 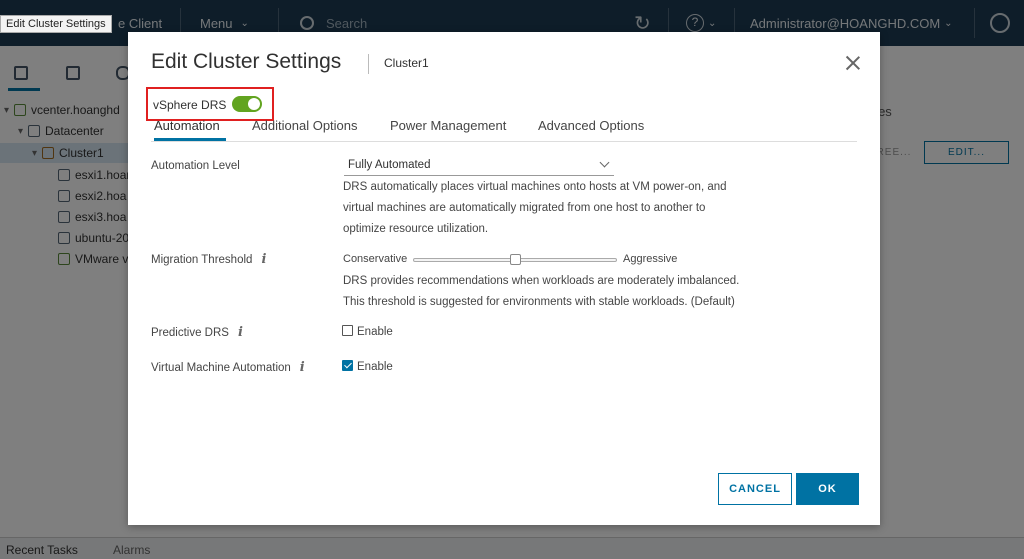 I want to click on tab-advanced-options: Advanced Options, so click(x=591, y=125).